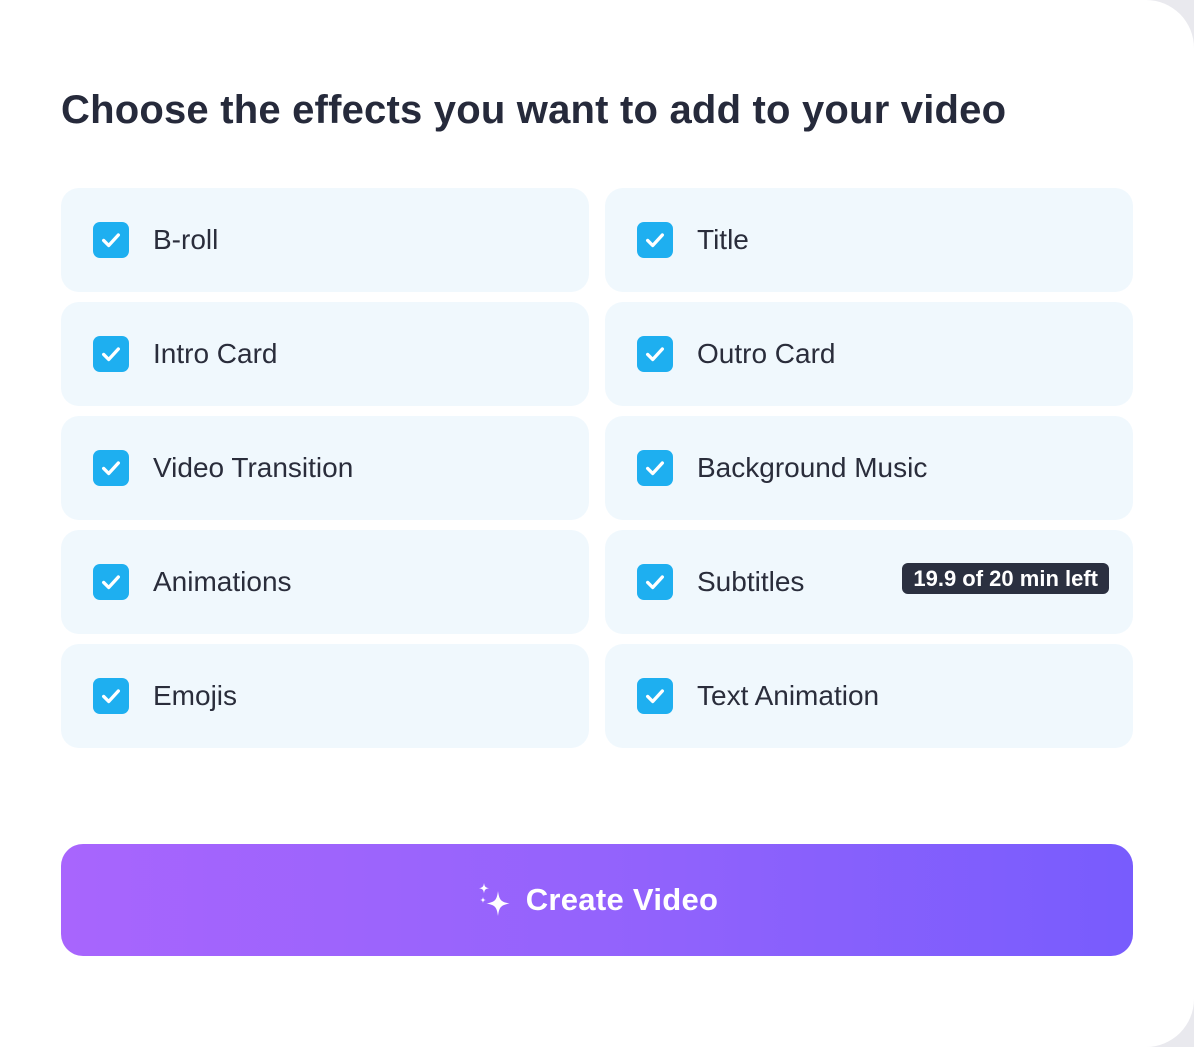  What do you see at coordinates (215, 353) in the screenshot?
I see `option-label: Intro Card` at bounding box center [215, 353].